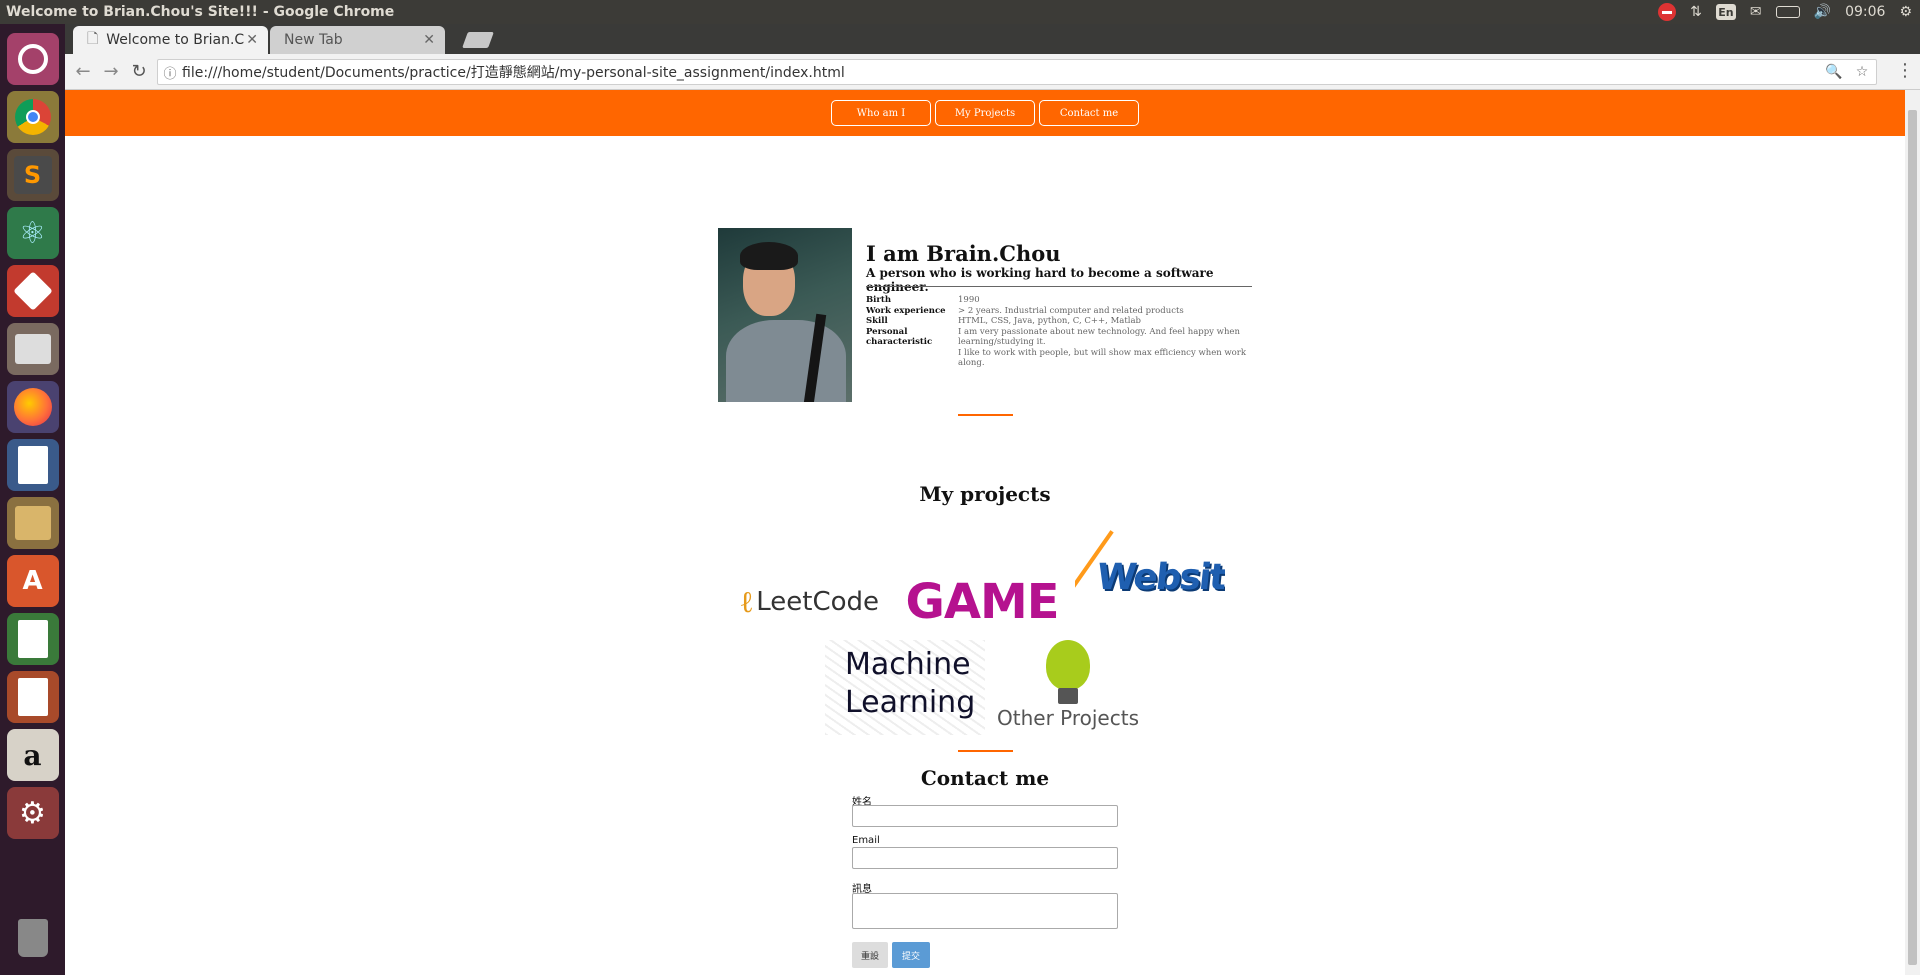 This screenshot has width=1920, height=975. What do you see at coordinates (1059, 286) in the screenshot?
I see `divider` at bounding box center [1059, 286].